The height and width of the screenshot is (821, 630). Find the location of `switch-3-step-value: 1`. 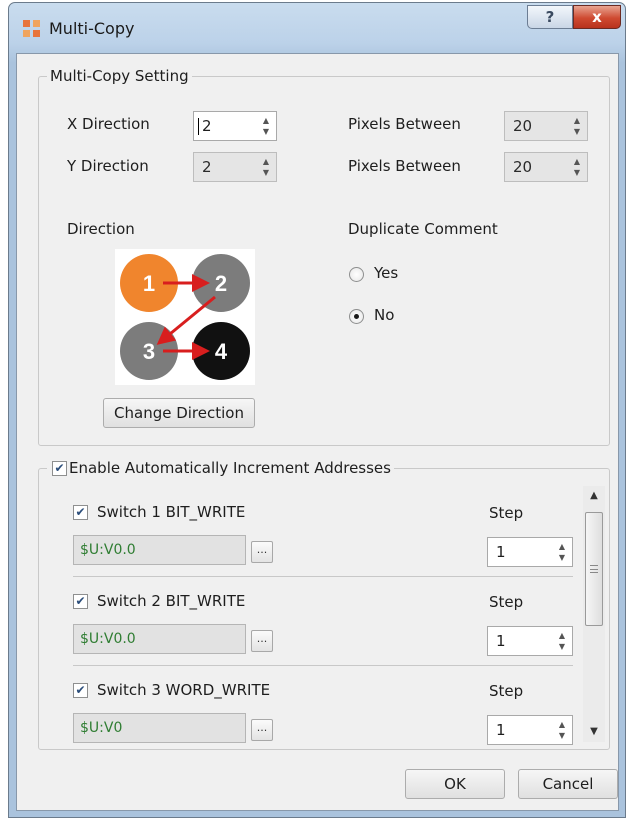

switch-3-step-value: 1 is located at coordinates (501, 730).